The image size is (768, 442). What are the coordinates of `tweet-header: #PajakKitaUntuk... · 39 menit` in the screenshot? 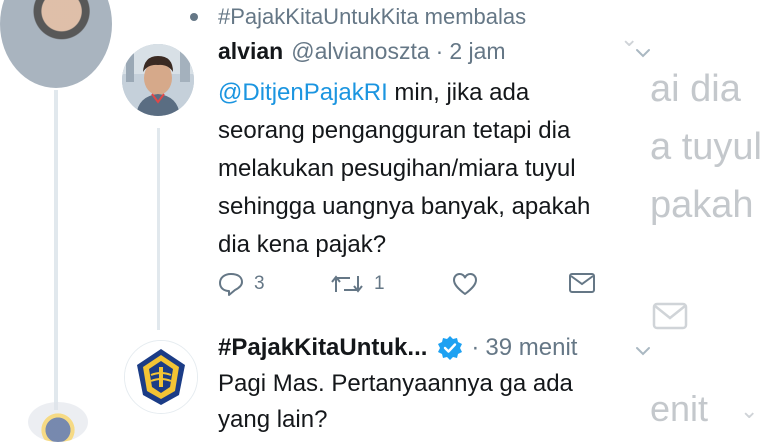 It's located at (397, 348).